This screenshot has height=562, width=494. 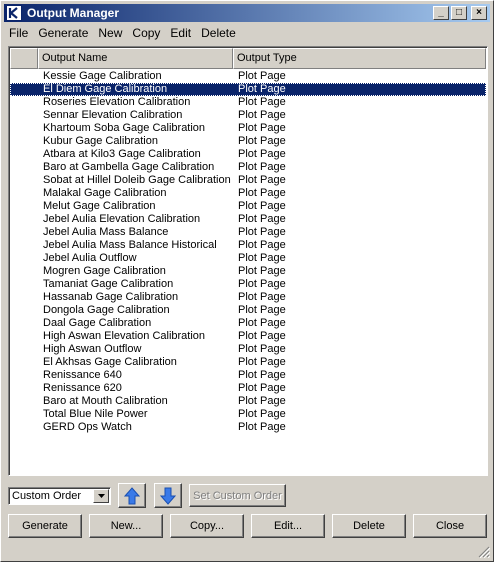 What do you see at coordinates (218, 33) in the screenshot?
I see `menu-delete: Delete` at bounding box center [218, 33].